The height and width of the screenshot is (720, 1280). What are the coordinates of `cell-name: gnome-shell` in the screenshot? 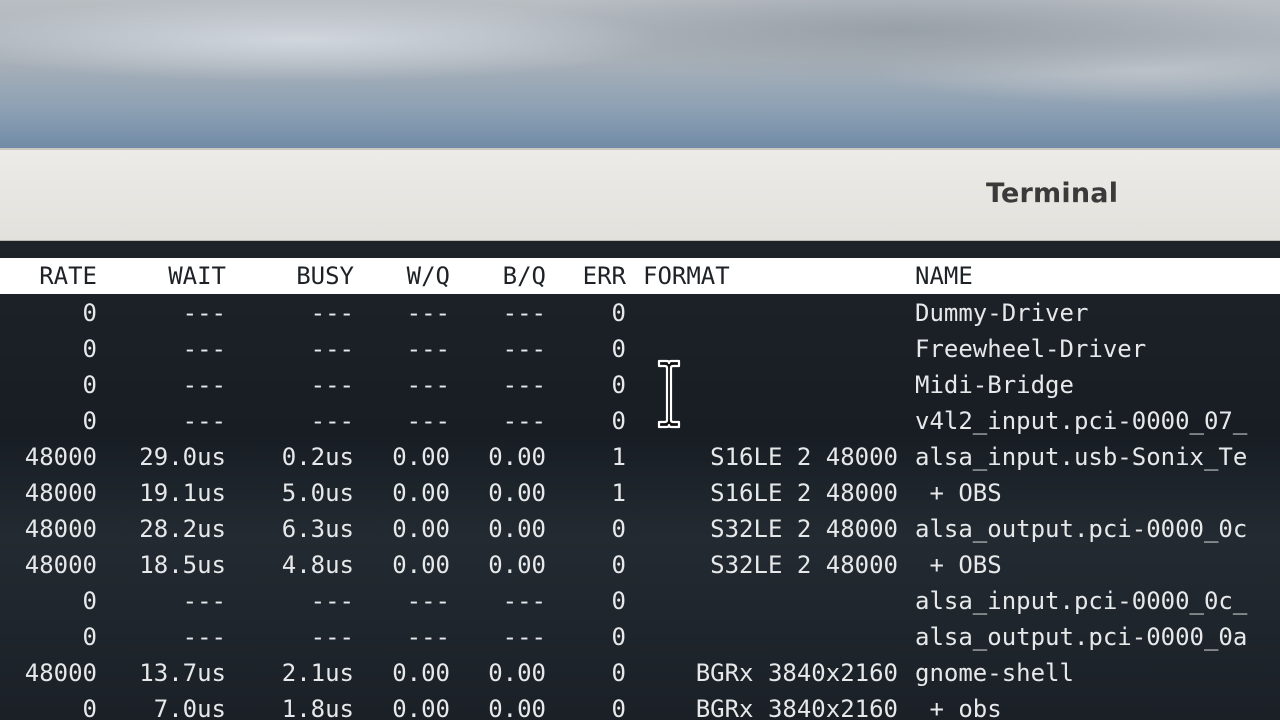 It's located at (994, 673).